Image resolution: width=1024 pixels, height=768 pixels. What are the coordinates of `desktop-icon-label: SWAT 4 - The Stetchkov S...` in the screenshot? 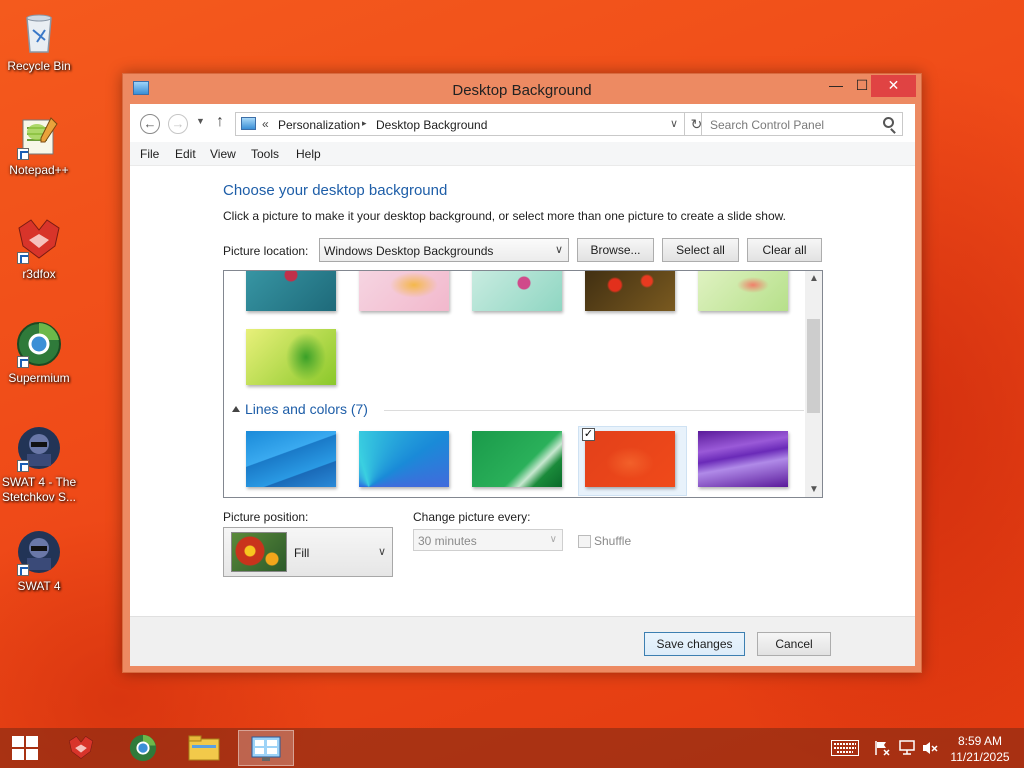 It's located at (39, 489).